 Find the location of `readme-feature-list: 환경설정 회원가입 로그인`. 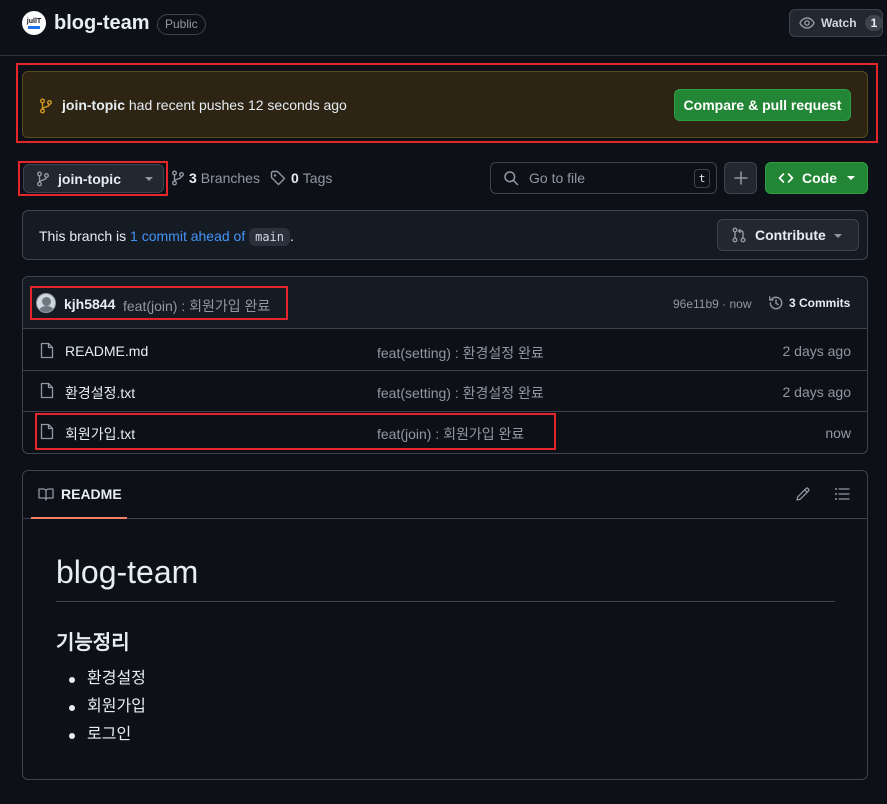

readme-feature-list: 환경설정 회원가입 로그인 is located at coordinates (101, 710).